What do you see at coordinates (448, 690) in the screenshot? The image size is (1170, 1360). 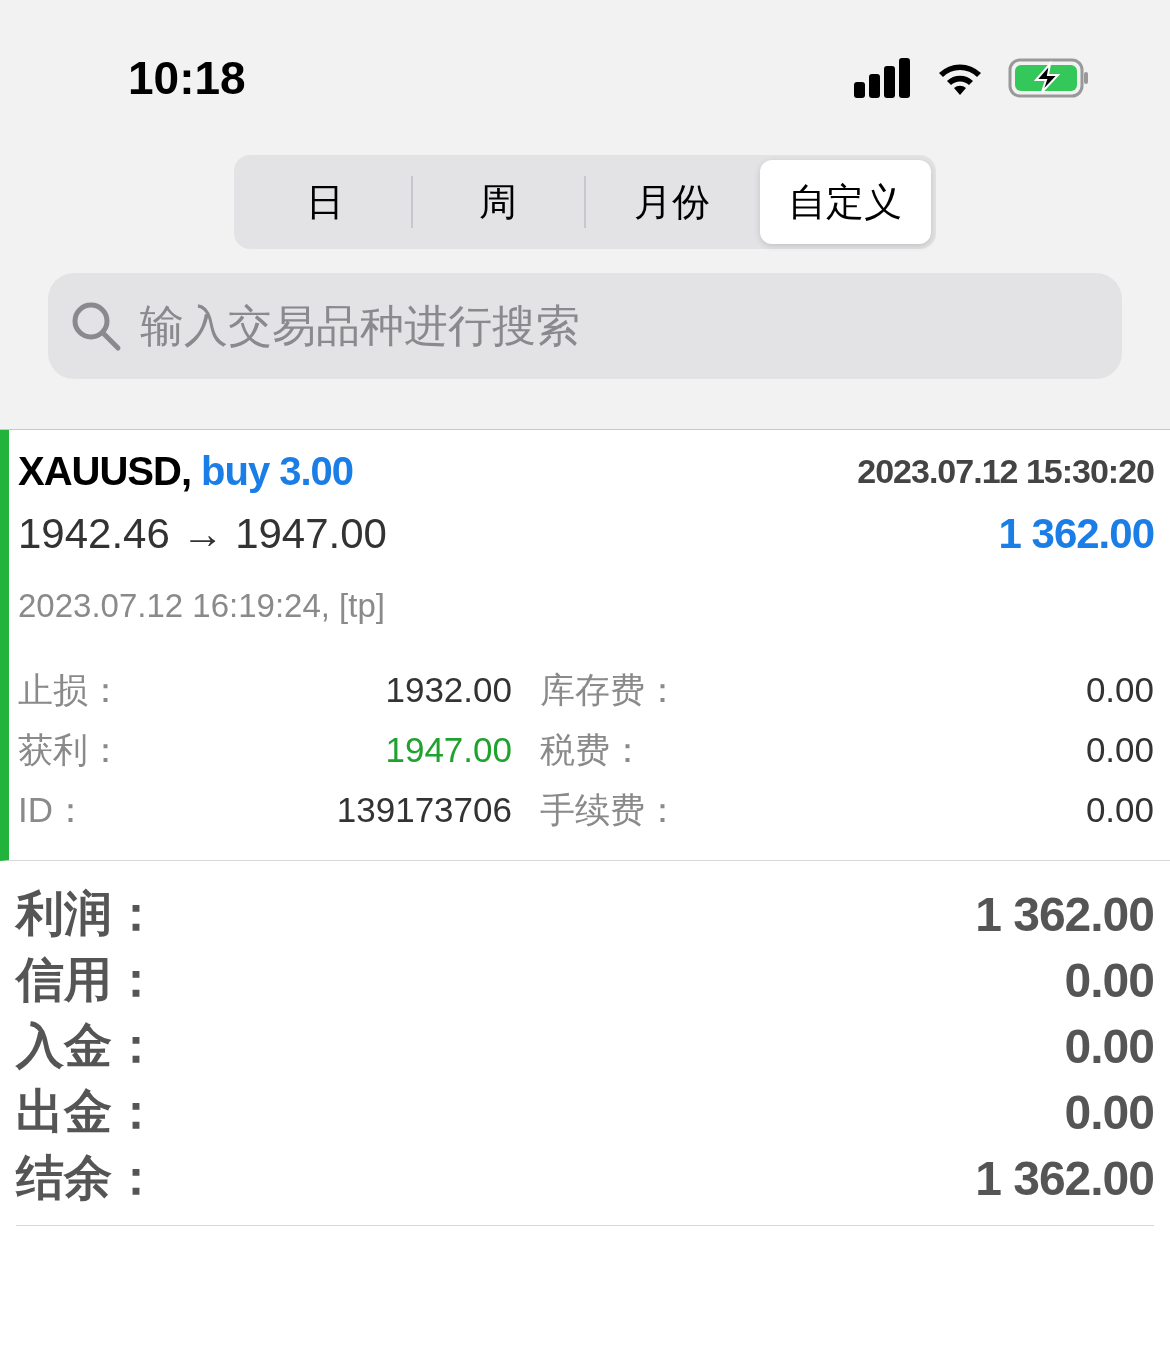 I see `detail-value: 1932.00` at bounding box center [448, 690].